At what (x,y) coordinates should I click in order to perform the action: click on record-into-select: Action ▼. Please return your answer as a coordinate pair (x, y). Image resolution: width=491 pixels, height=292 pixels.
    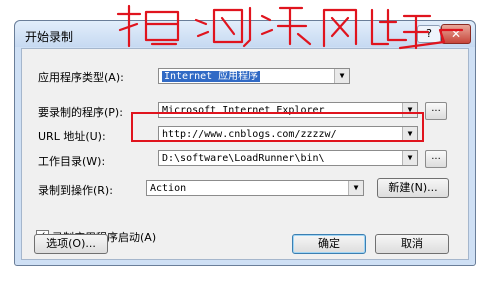
    Looking at the image, I should click on (255, 188).